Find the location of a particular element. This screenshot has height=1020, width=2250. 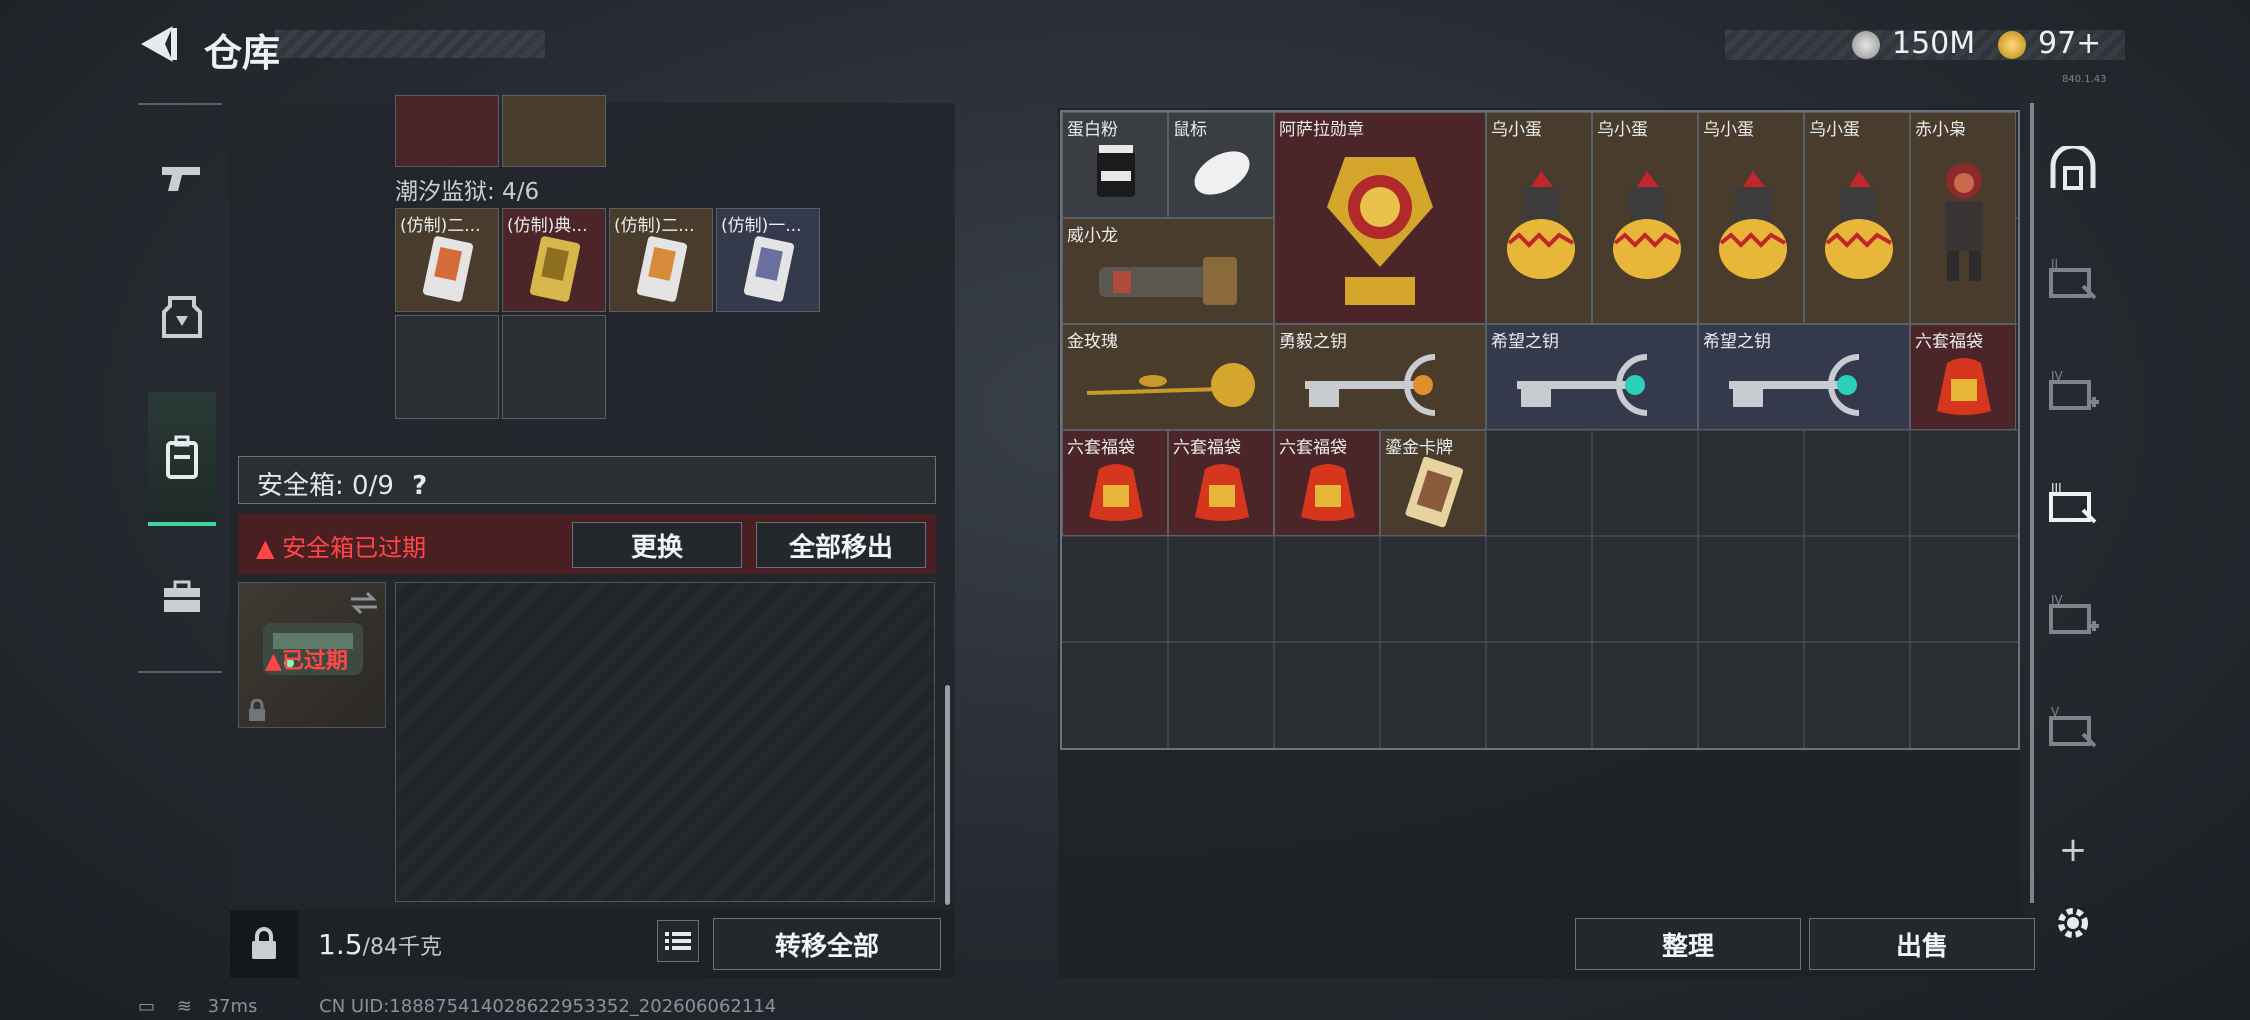

item-courage-key: 勇毅之钥 is located at coordinates (1380, 377).